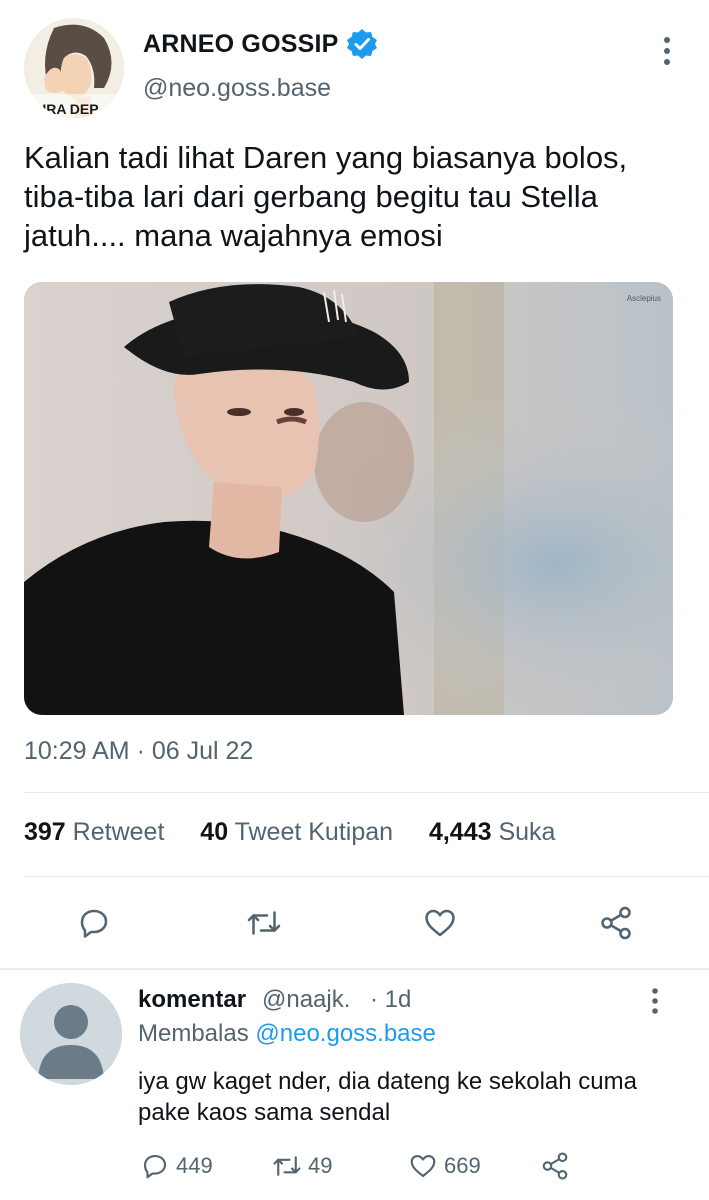 This screenshot has width=709, height=1200. What do you see at coordinates (71, 1034) in the screenshot?
I see `reply-author-avatar` at bounding box center [71, 1034].